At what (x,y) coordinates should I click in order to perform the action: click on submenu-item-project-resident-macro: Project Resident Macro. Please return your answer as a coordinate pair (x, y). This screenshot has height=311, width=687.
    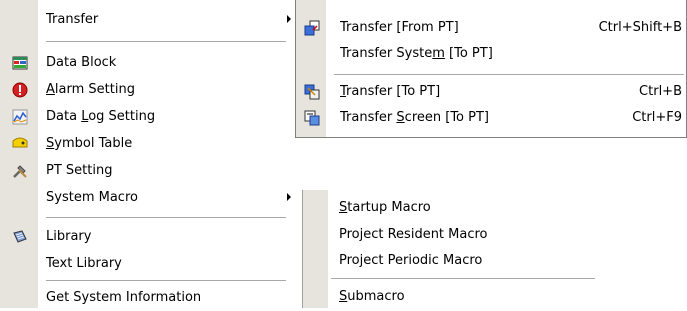
    Looking at the image, I should click on (448, 234).